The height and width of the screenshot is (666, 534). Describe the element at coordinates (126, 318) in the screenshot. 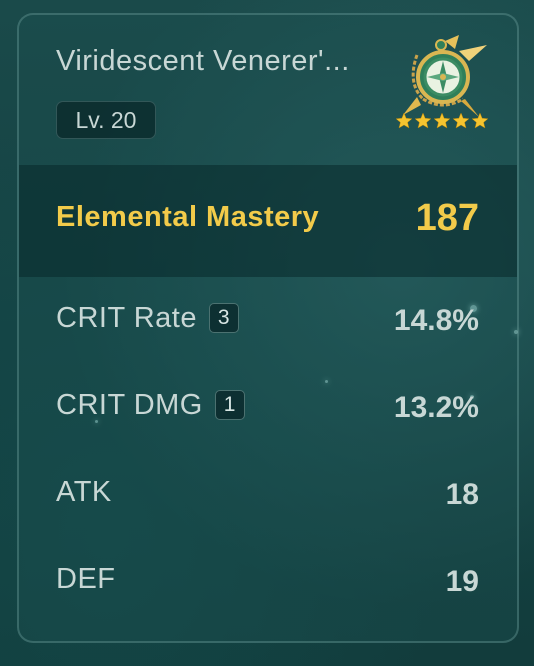

I see `substat-label: CRIT Rate` at that location.